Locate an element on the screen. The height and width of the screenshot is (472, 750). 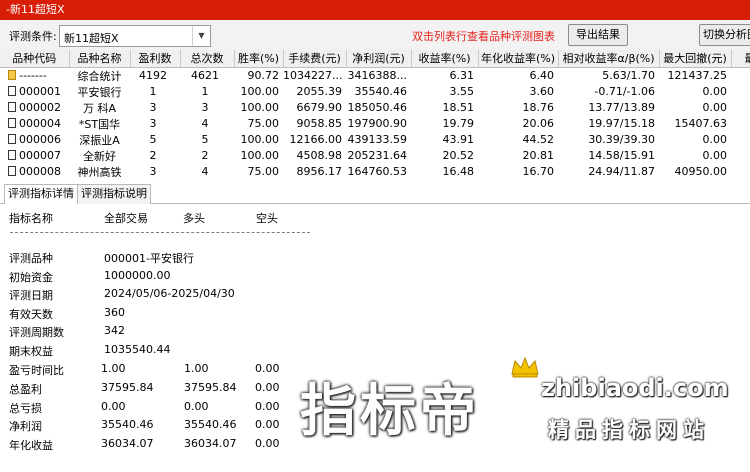
metric-label: 年化收益 is located at coordinates (31, 446).